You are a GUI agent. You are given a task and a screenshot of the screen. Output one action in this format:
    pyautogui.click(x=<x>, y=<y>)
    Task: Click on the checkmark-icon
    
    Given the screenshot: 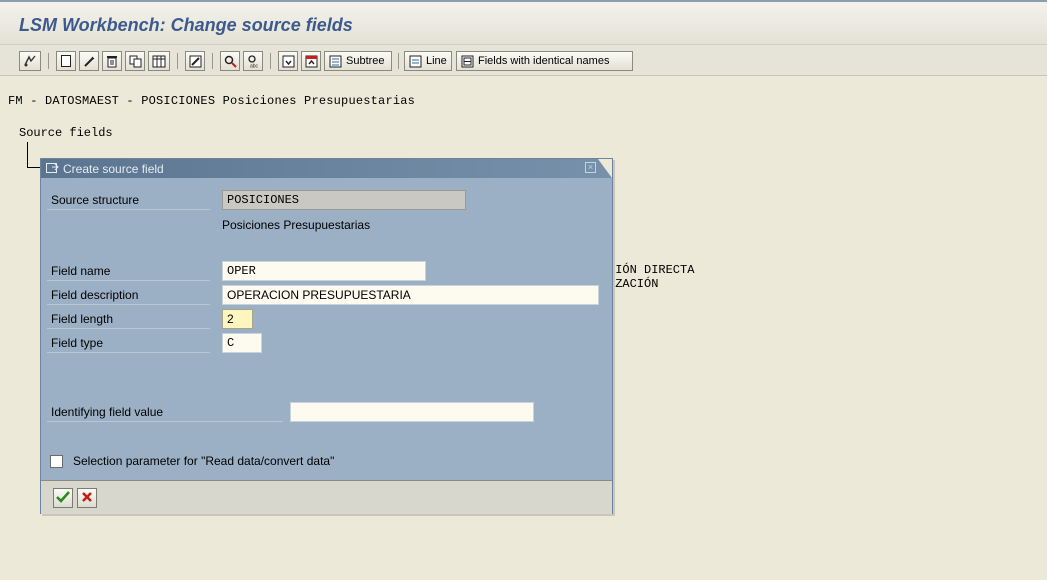 What is the action you would take?
    pyautogui.click(x=63, y=498)
    